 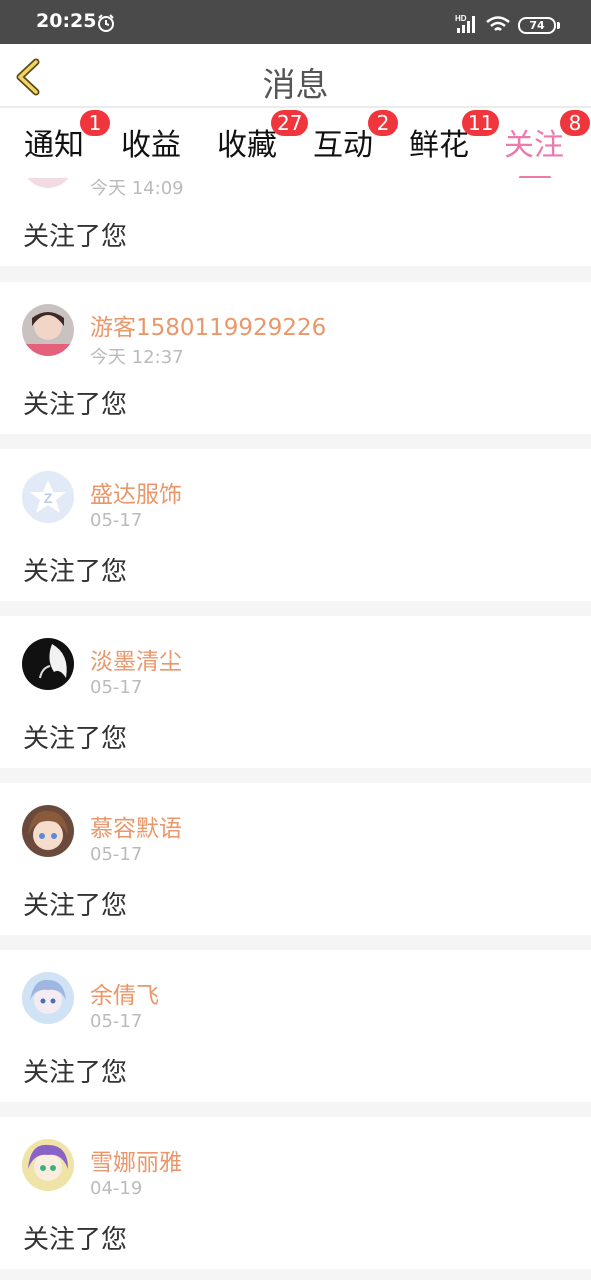 I want to click on battery-tip, so click(x=558, y=25).